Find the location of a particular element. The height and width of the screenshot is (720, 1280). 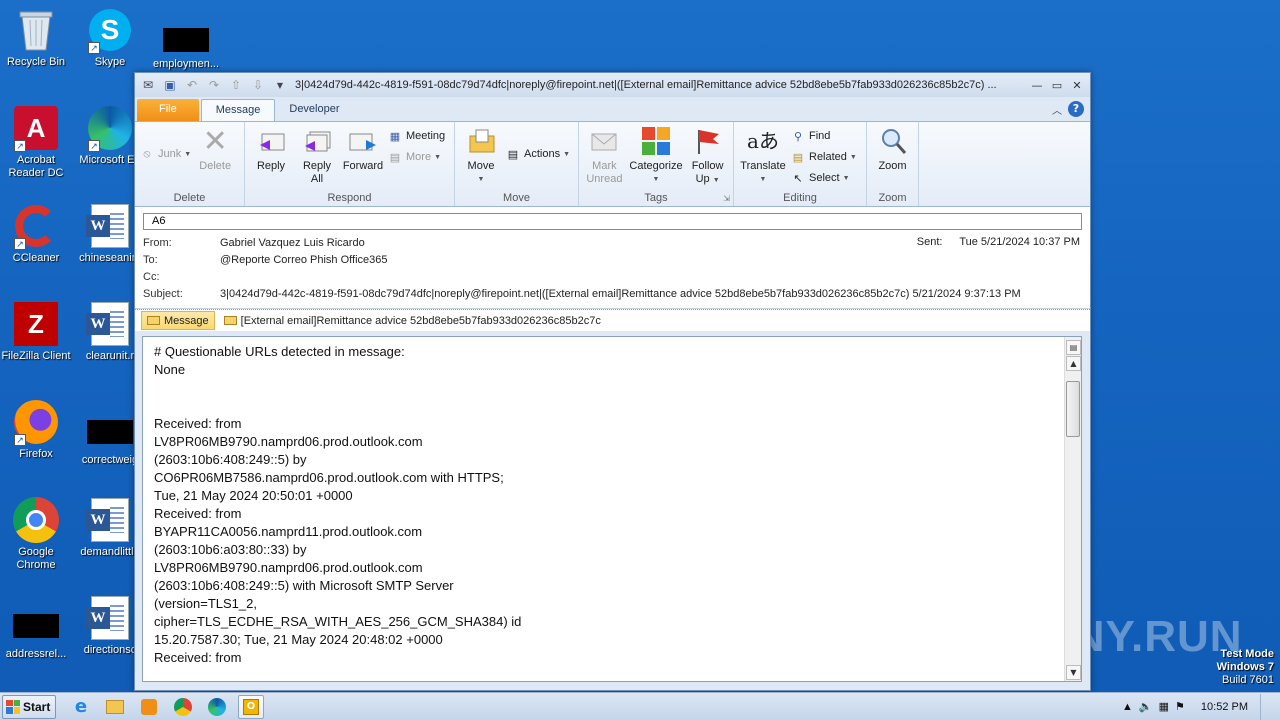

scroll-options-icon: ▤ is located at coordinates (1073, 347).